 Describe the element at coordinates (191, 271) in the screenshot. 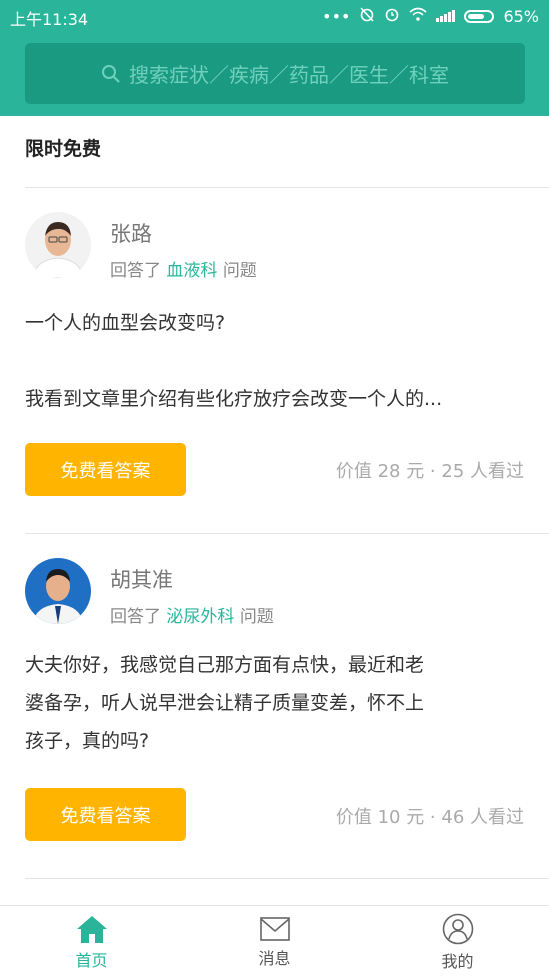

I see `department-link: 血液科` at that location.